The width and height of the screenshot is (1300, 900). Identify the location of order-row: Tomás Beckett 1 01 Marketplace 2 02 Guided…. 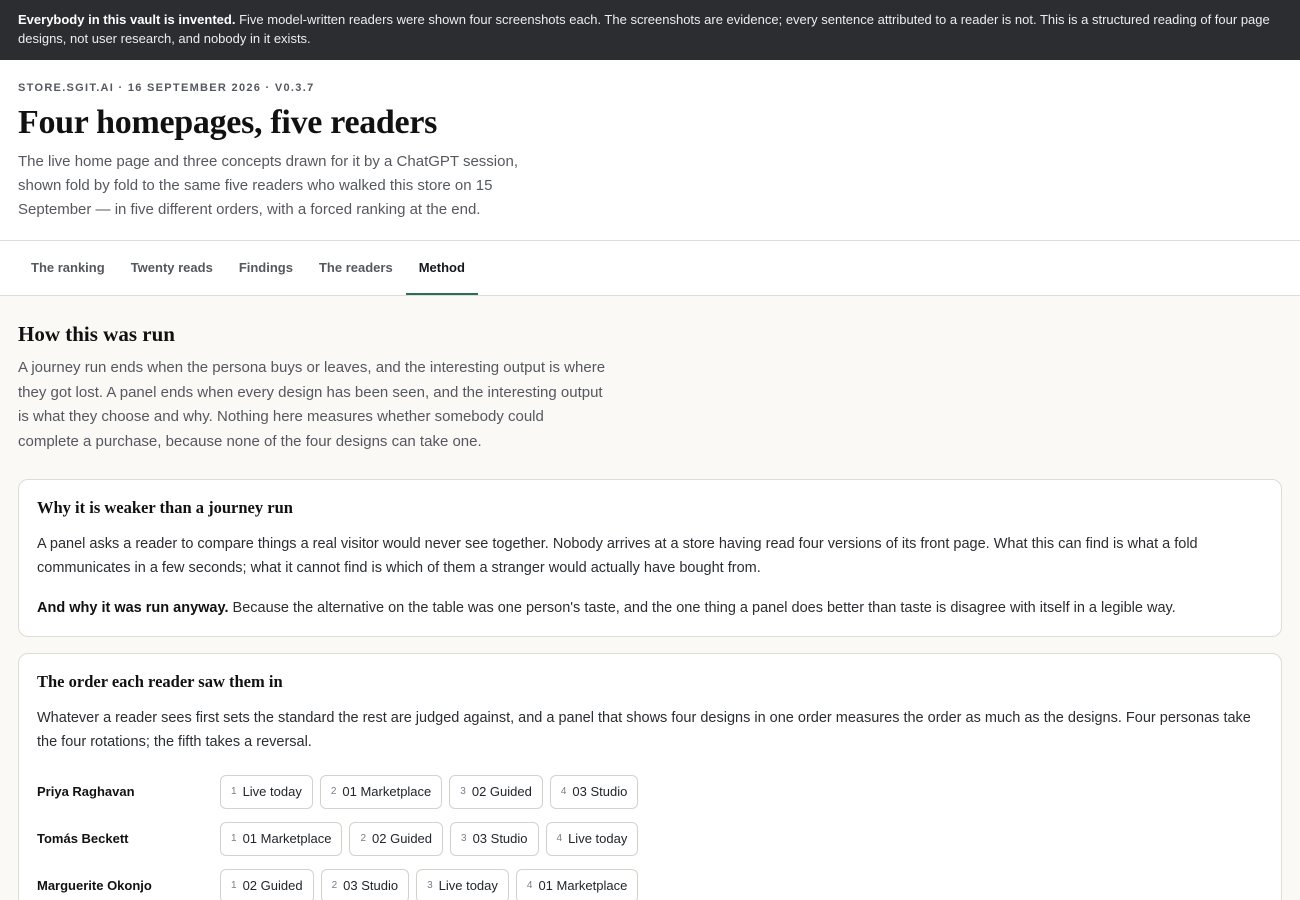
(650, 838).